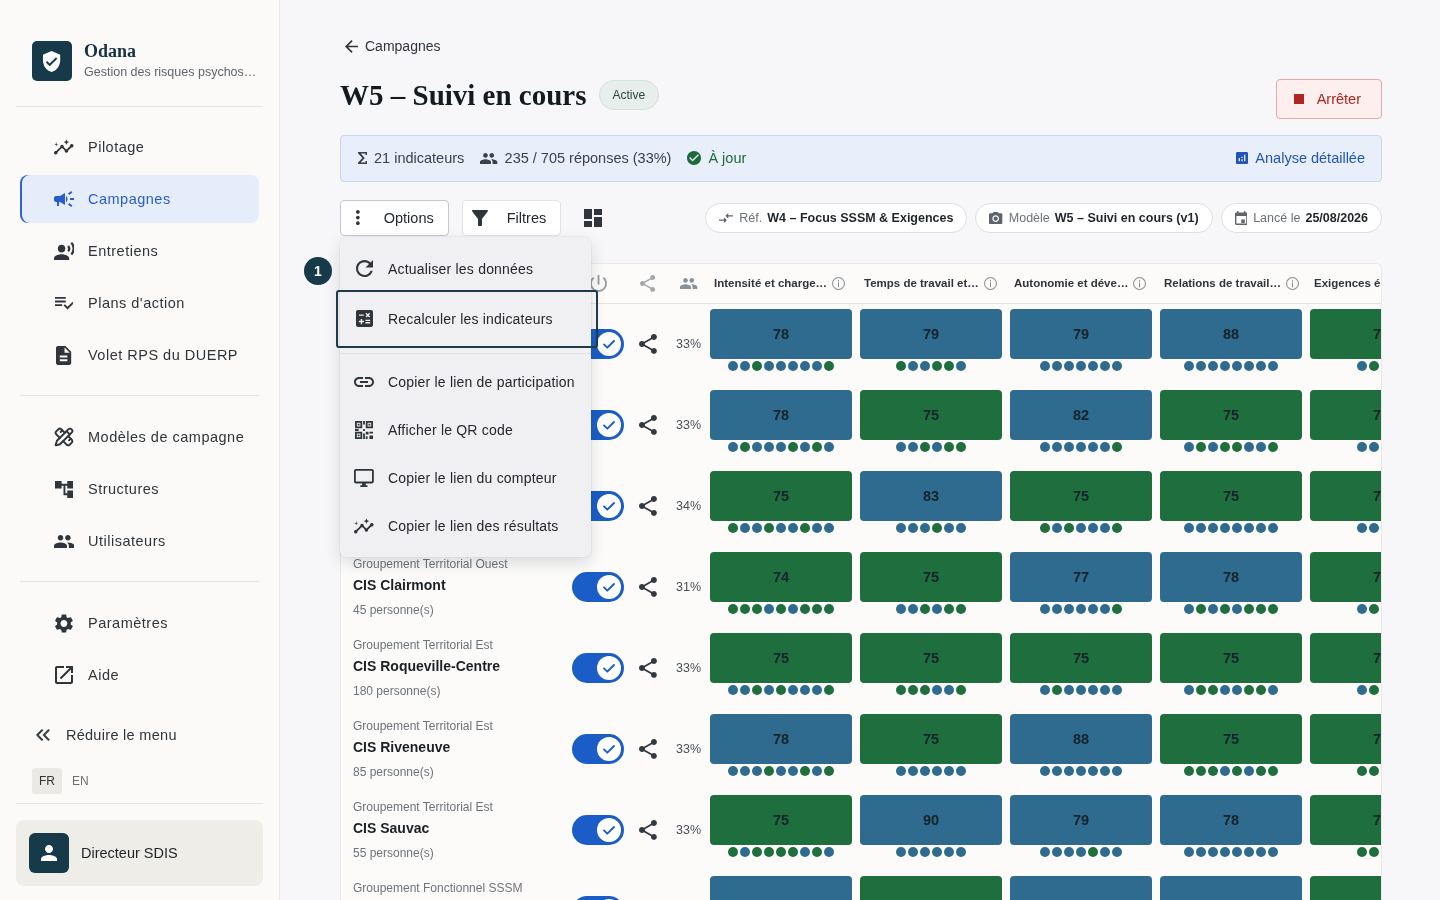  I want to click on menu-item: Recalculer les indicateurs, so click(467, 318).